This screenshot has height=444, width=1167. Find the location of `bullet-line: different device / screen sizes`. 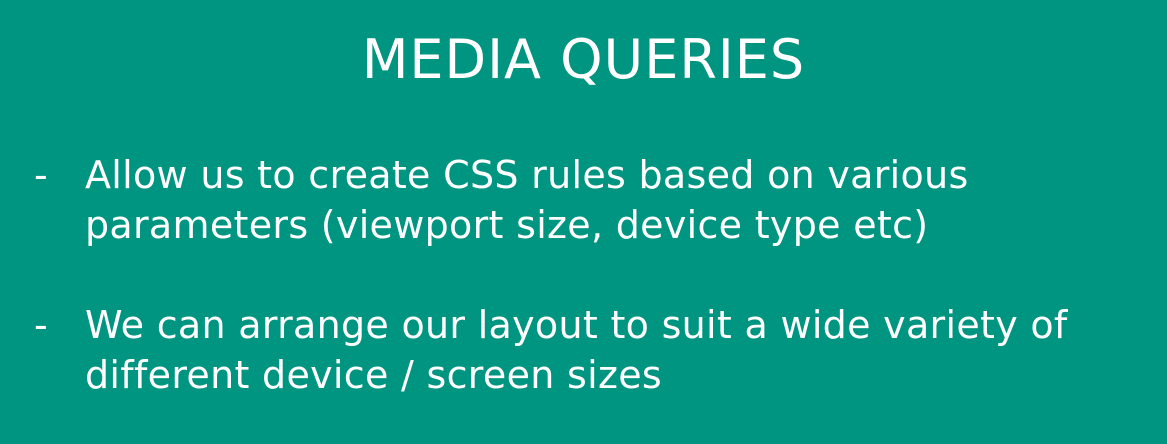

bullet-line: different device / screen sizes is located at coordinates (373, 375).